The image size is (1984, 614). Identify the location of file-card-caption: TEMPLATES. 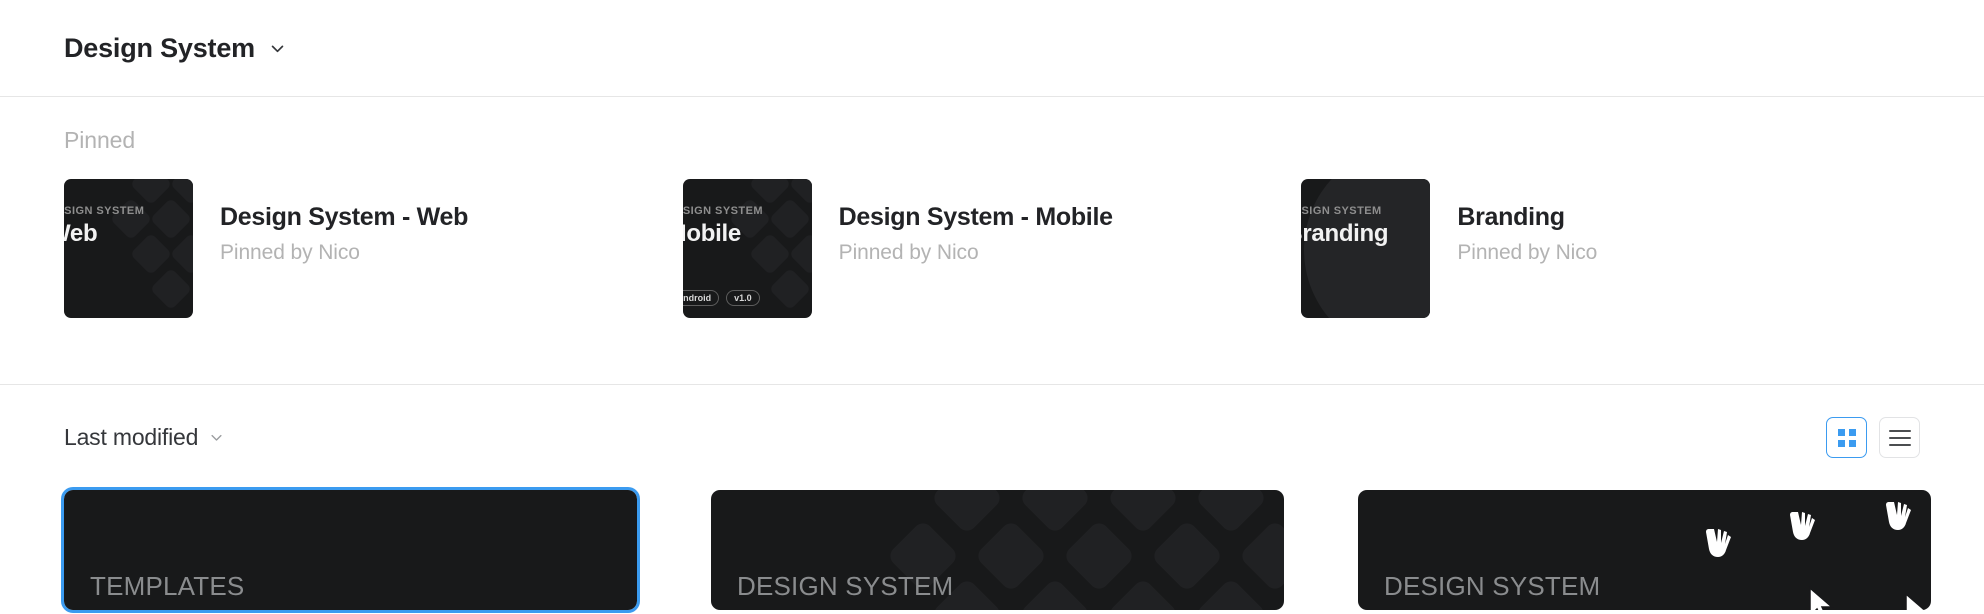
(167, 586).